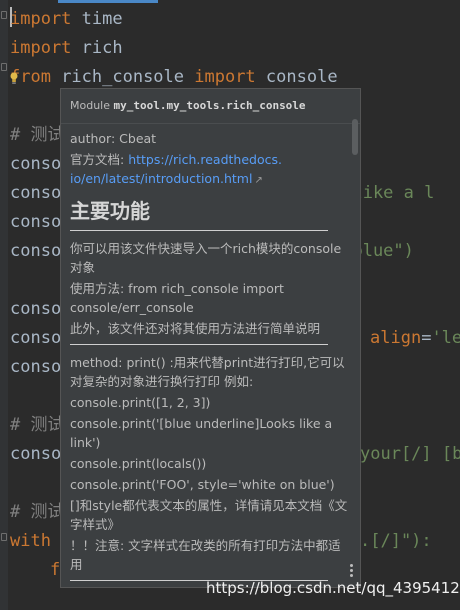 The width and height of the screenshot is (460, 610). Describe the element at coordinates (396, 338) in the screenshot. I see `kwarg-name: align` at that location.